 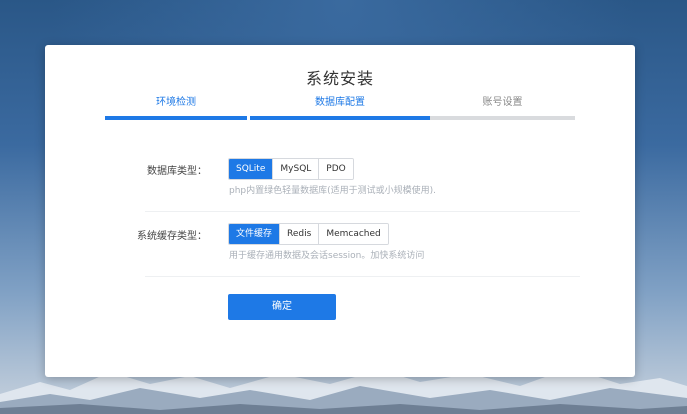 I want to click on database-type-selector: SQLite MySQL PDO, so click(x=291, y=169).